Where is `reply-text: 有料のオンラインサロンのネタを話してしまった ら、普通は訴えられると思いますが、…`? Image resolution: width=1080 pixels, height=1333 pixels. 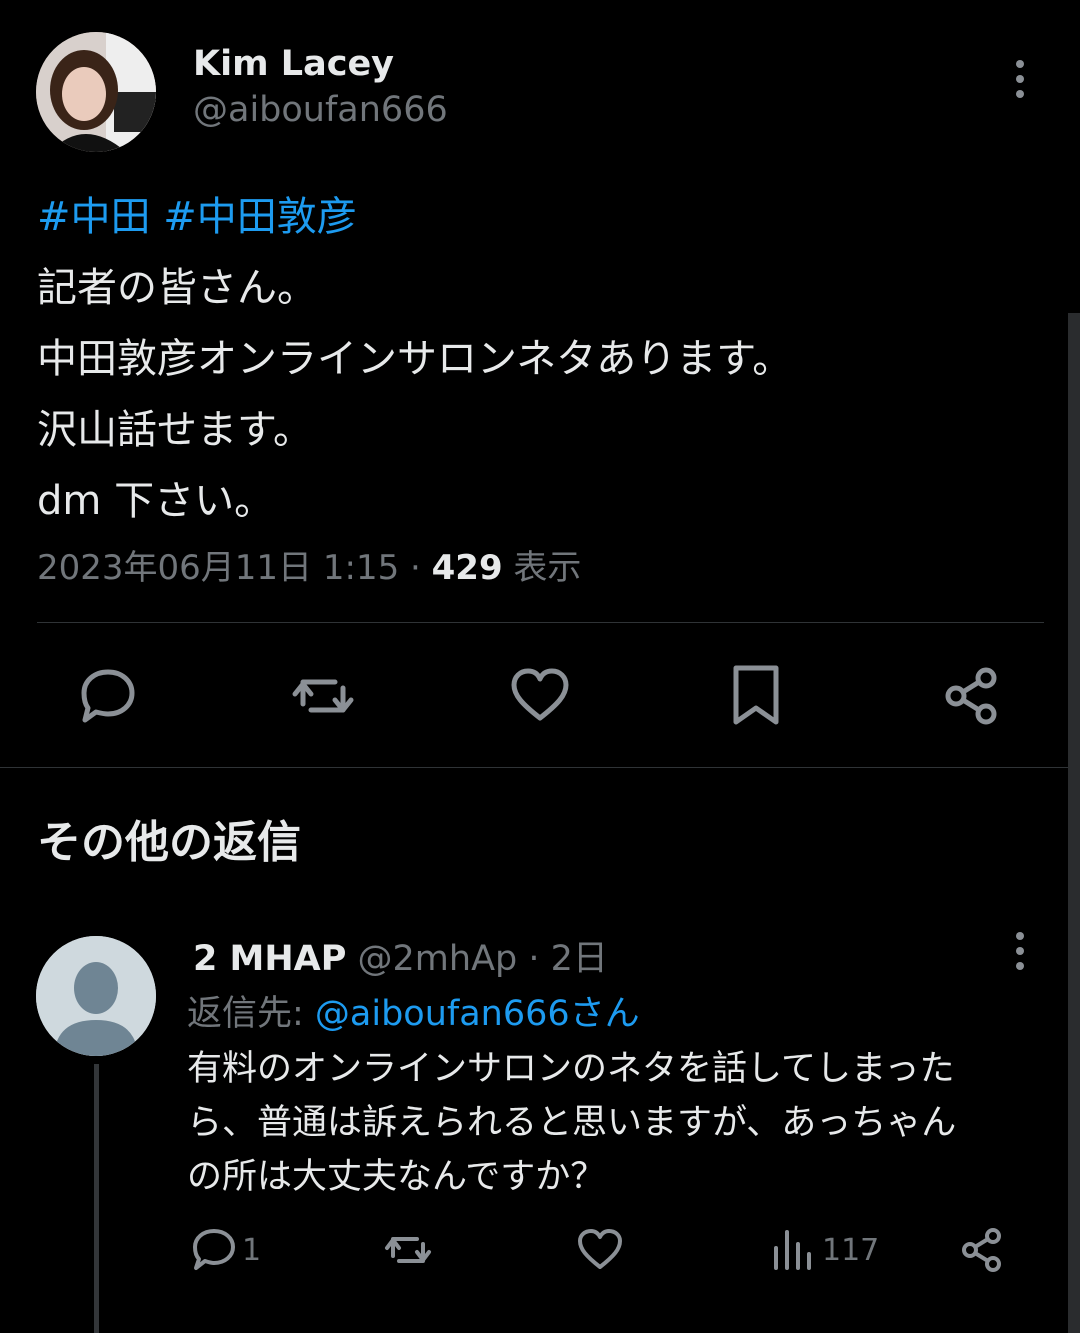
reply-text: 有料のオンラインサロンのネタを話してしまった ら、普通は訴えられると思いますが、… is located at coordinates (612, 1123).